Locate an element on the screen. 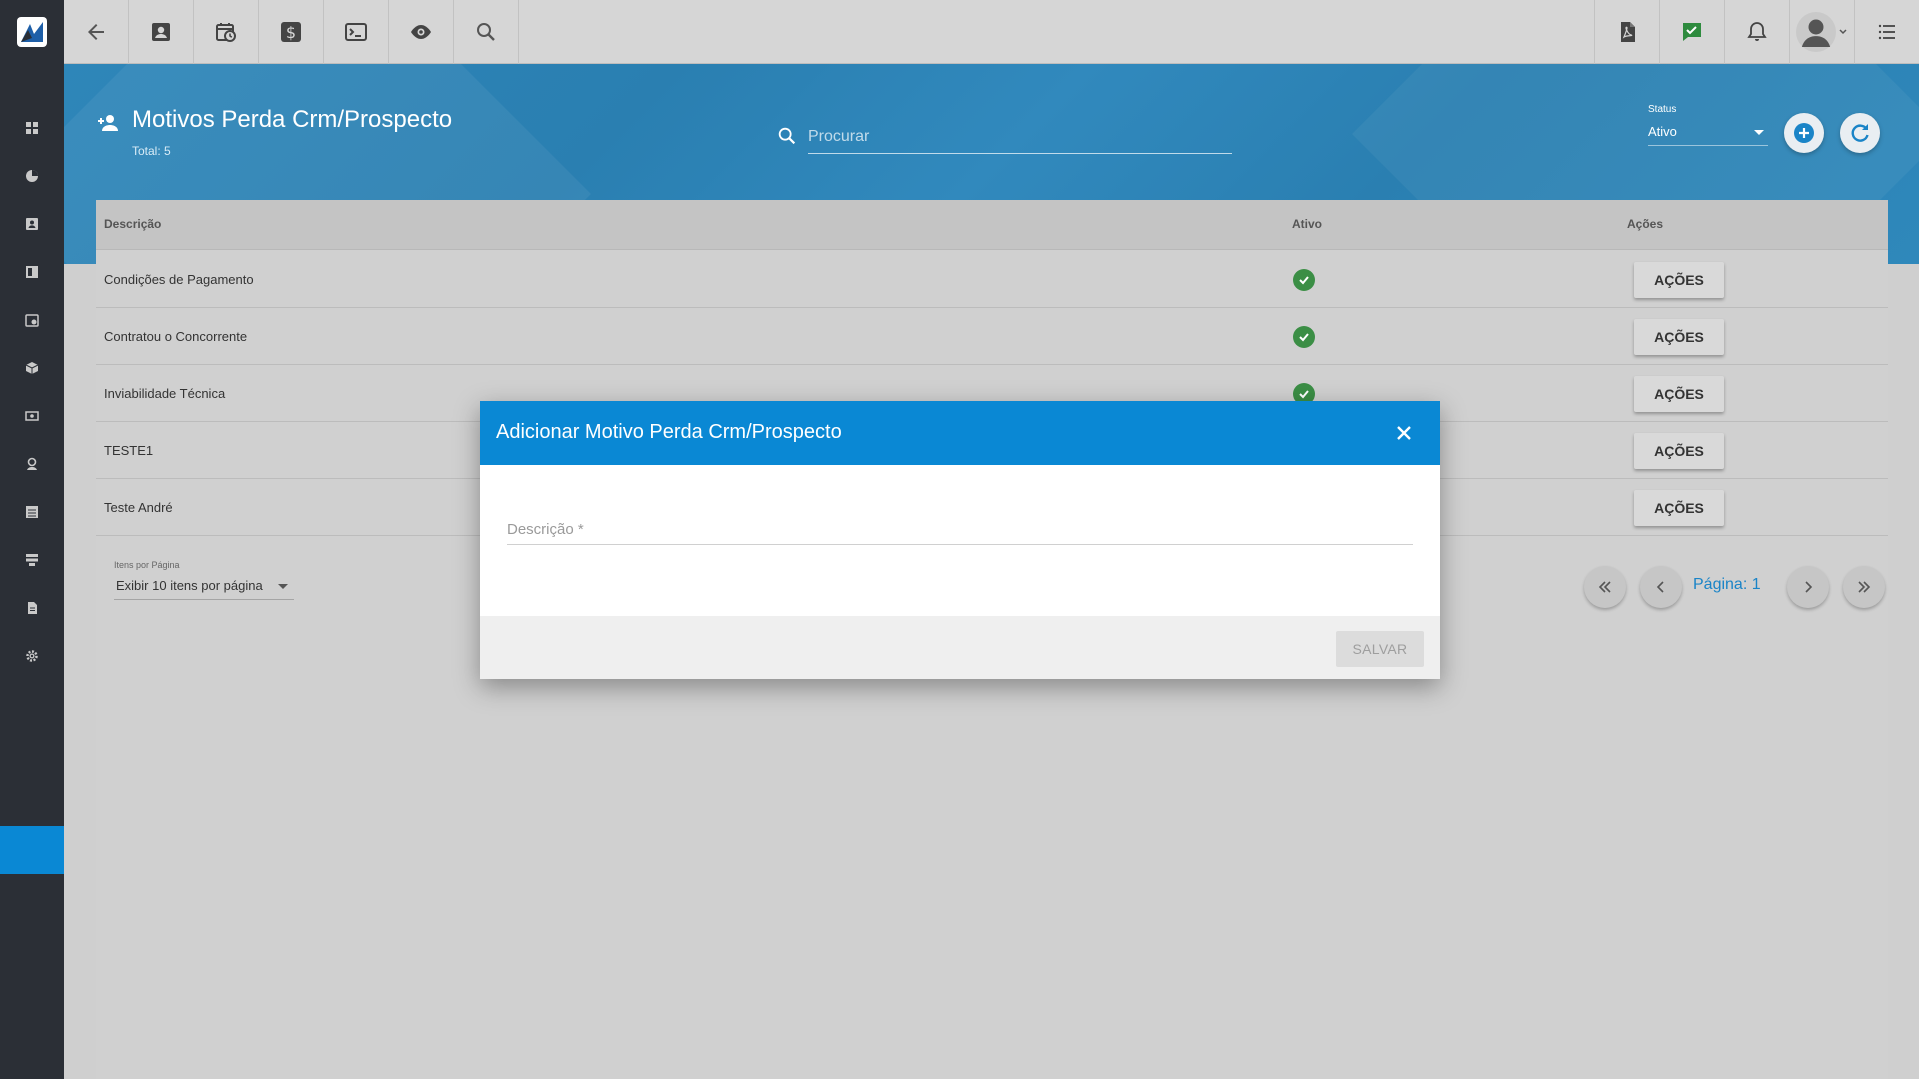 Image resolution: width=1919 pixels, height=1079 pixels. dashboard-icon is located at coordinates (32, 128).